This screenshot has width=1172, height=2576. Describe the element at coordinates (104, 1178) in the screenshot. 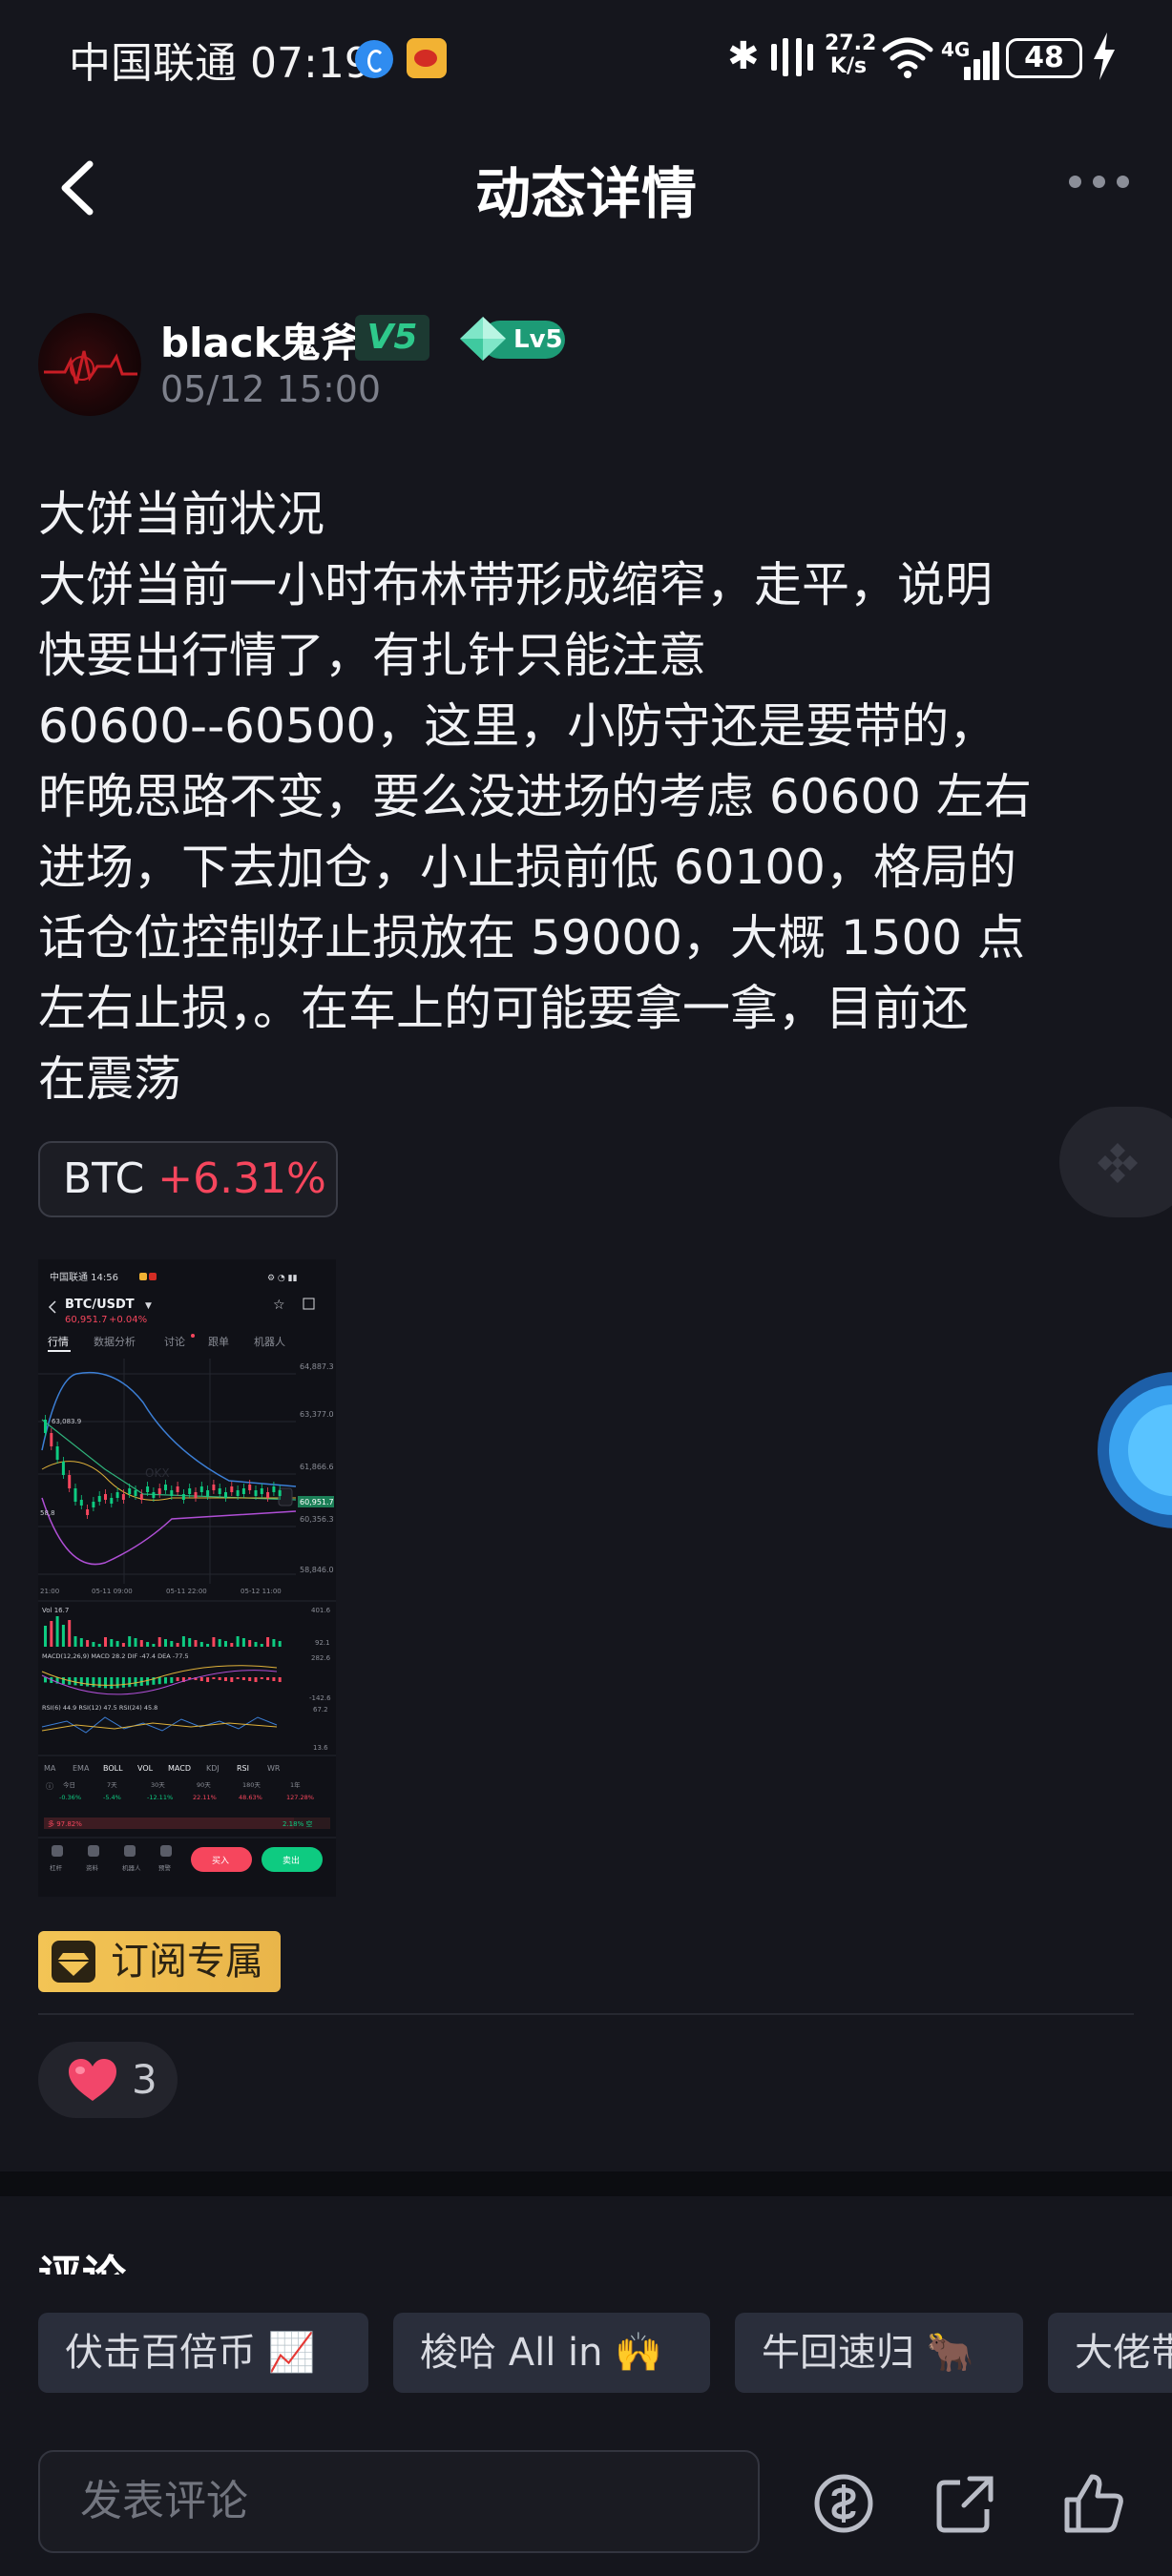

I see `coin-symbol: BTC` at that location.